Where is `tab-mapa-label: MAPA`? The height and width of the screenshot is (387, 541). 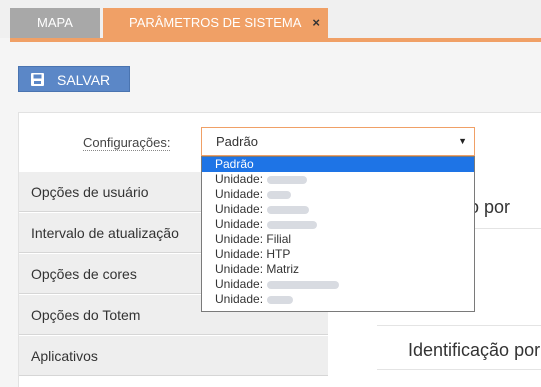 tab-mapa-label: MAPA is located at coordinates (55, 22).